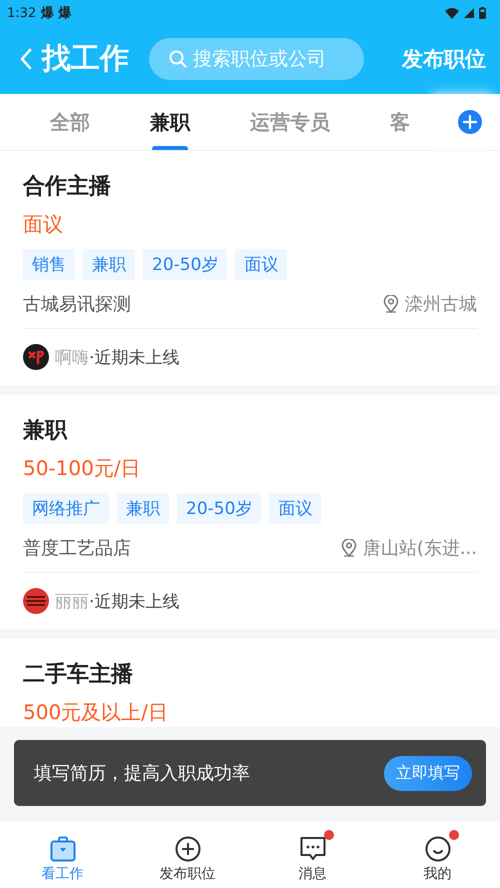 Image resolution: width=500 pixels, height=888 pixels. What do you see at coordinates (72, 357) in the screenshot?
I see `recruiter-name: 啊嗨` at bounding box center [72, 357].